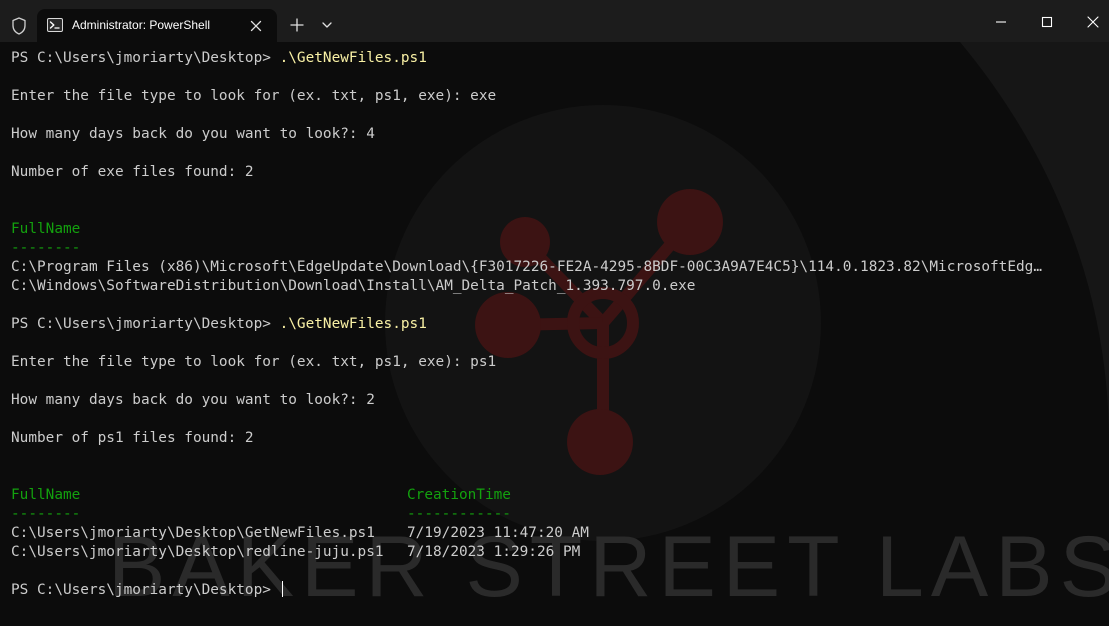 Image resolution: width=1109 pixels, height=626 pixels. Describe the element at coordinates (141, 25) in the screenshot. I see `tab-title: Administrator: PowerShell` at that location.